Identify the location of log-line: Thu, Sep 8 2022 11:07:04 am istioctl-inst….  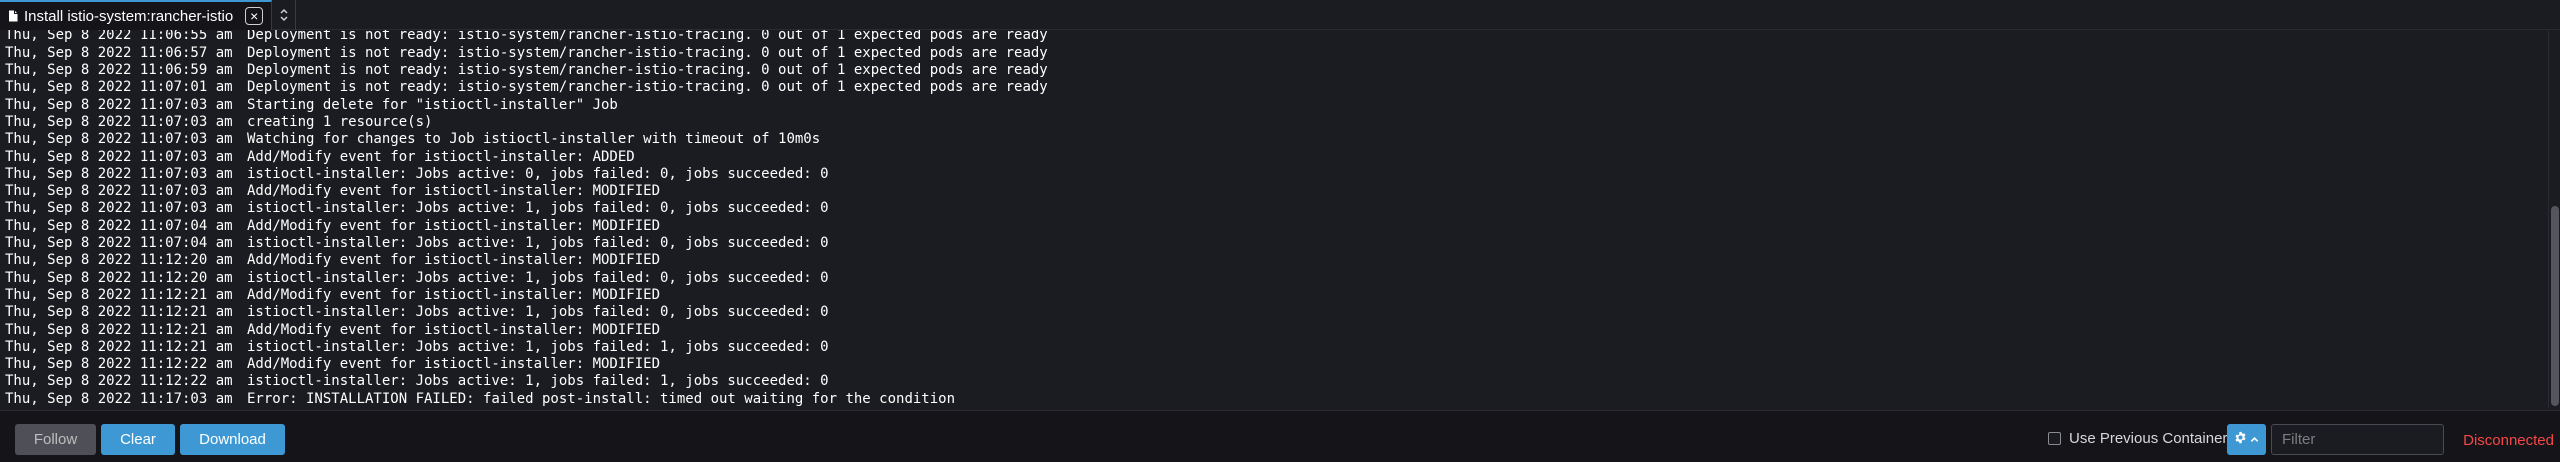
(1274, 243).